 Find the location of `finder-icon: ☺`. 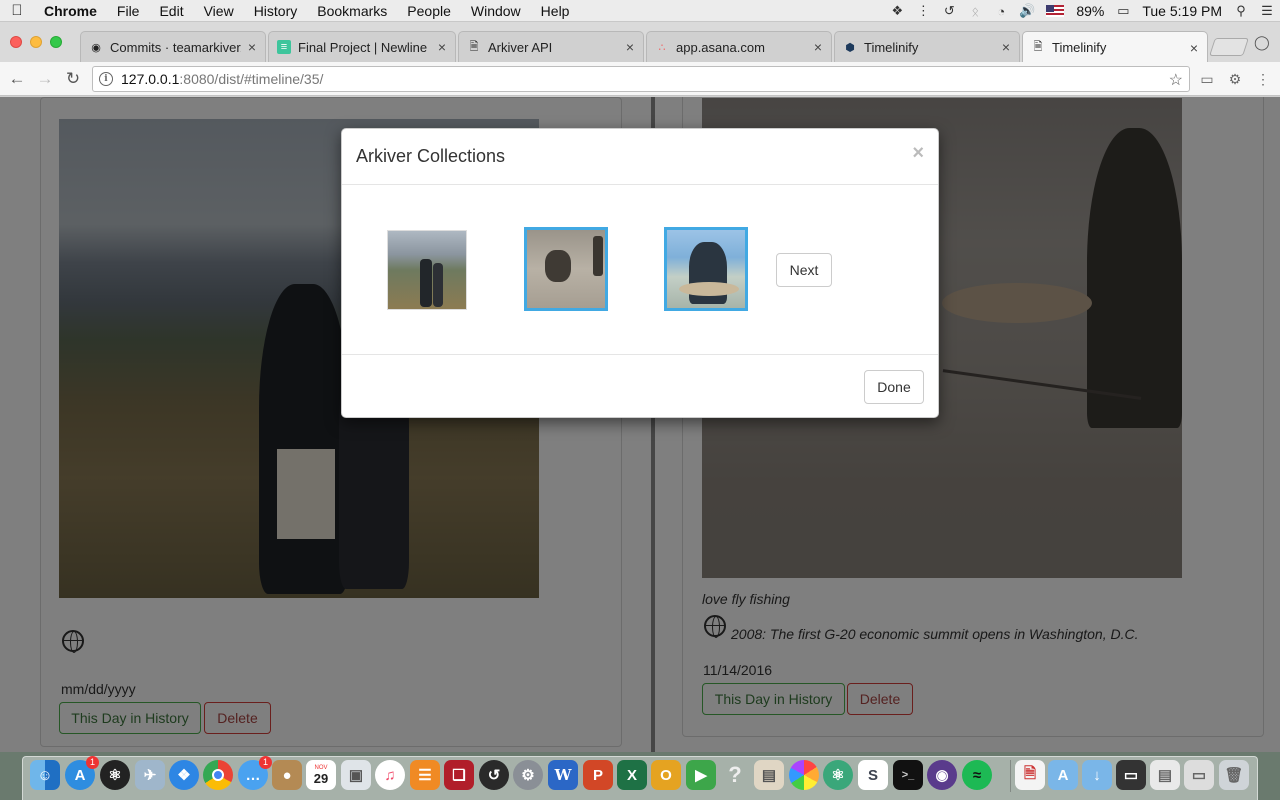

finder-icon: ☺ is located at coordinates (45, 775).